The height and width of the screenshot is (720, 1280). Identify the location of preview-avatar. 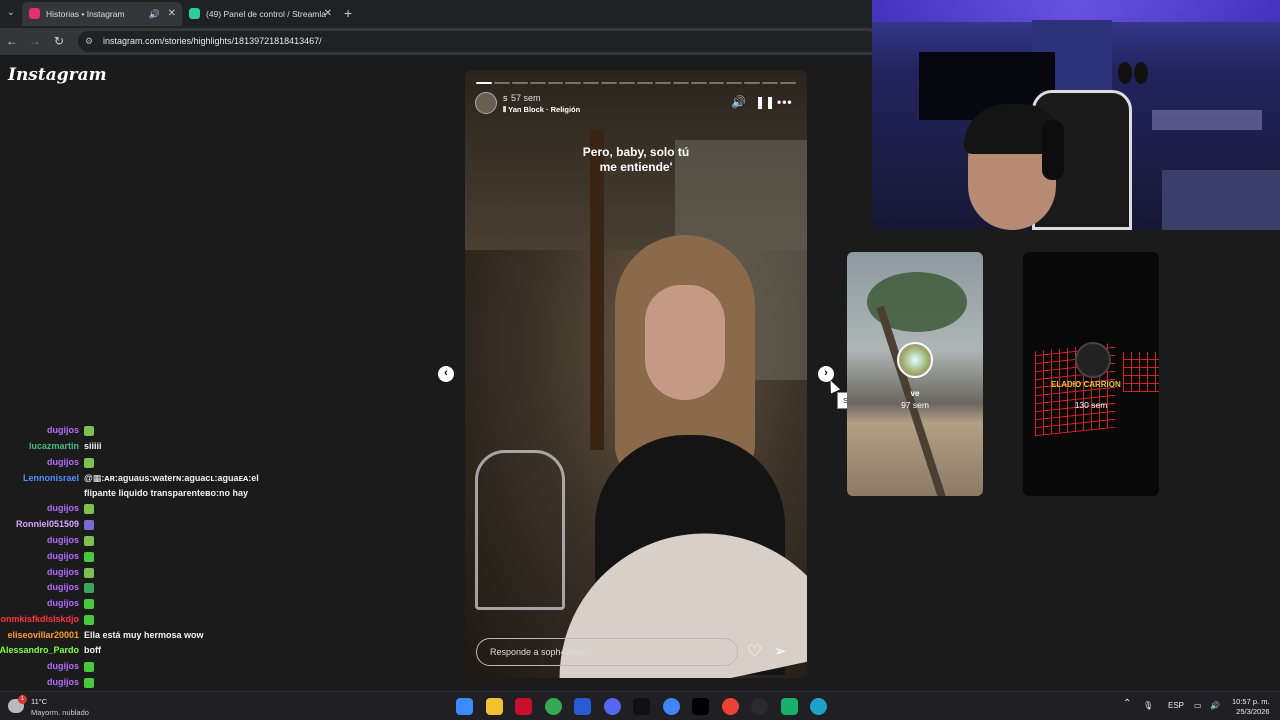
(915, 360).